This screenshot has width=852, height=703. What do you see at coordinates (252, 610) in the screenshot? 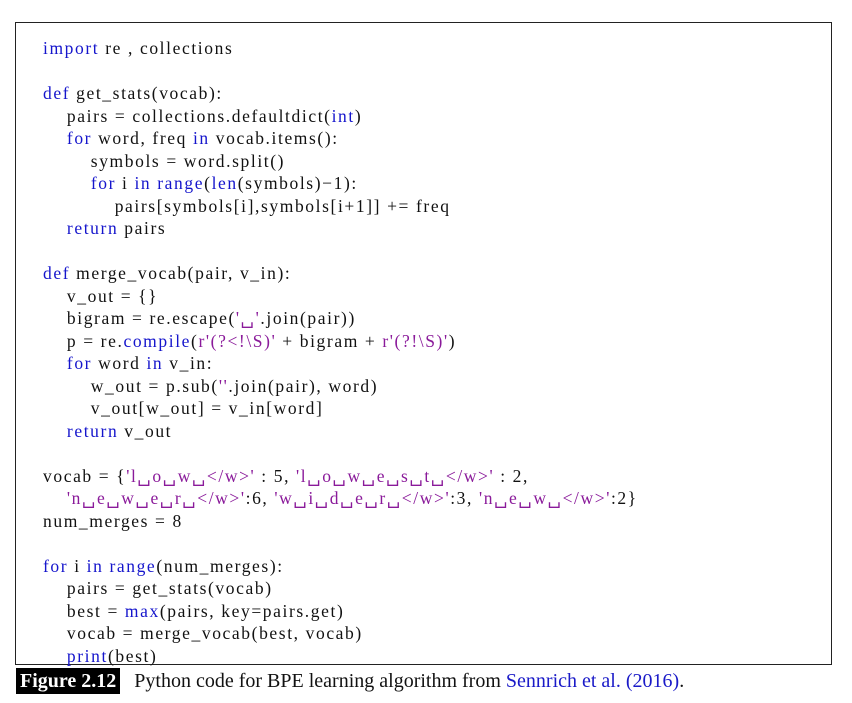
I see `code-text: (pairs, key=pairs.get)` at bounding box center [252, 610].